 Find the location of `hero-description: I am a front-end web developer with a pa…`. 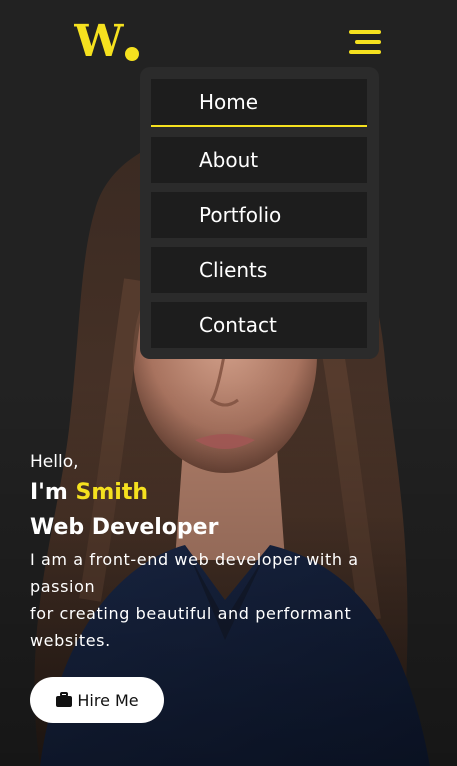

hero-description: I am a front-end web developer with a pa… is located at coordinates (230, 600).